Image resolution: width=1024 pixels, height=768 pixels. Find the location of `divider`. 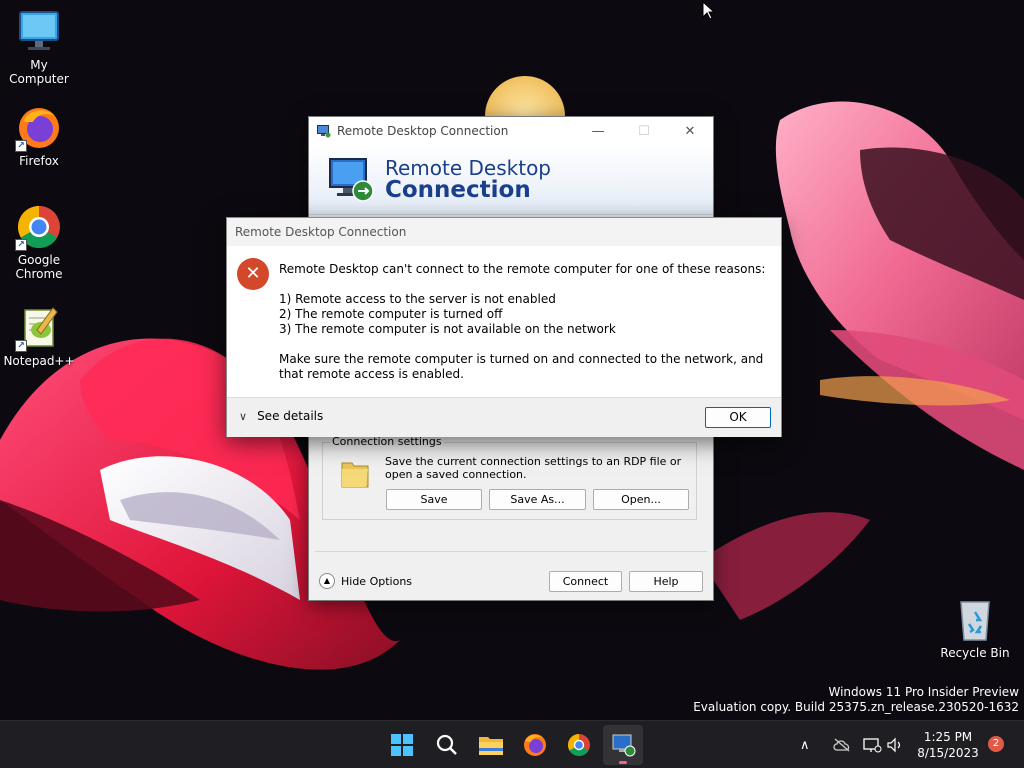

divider is located at coordinates (511, 551).